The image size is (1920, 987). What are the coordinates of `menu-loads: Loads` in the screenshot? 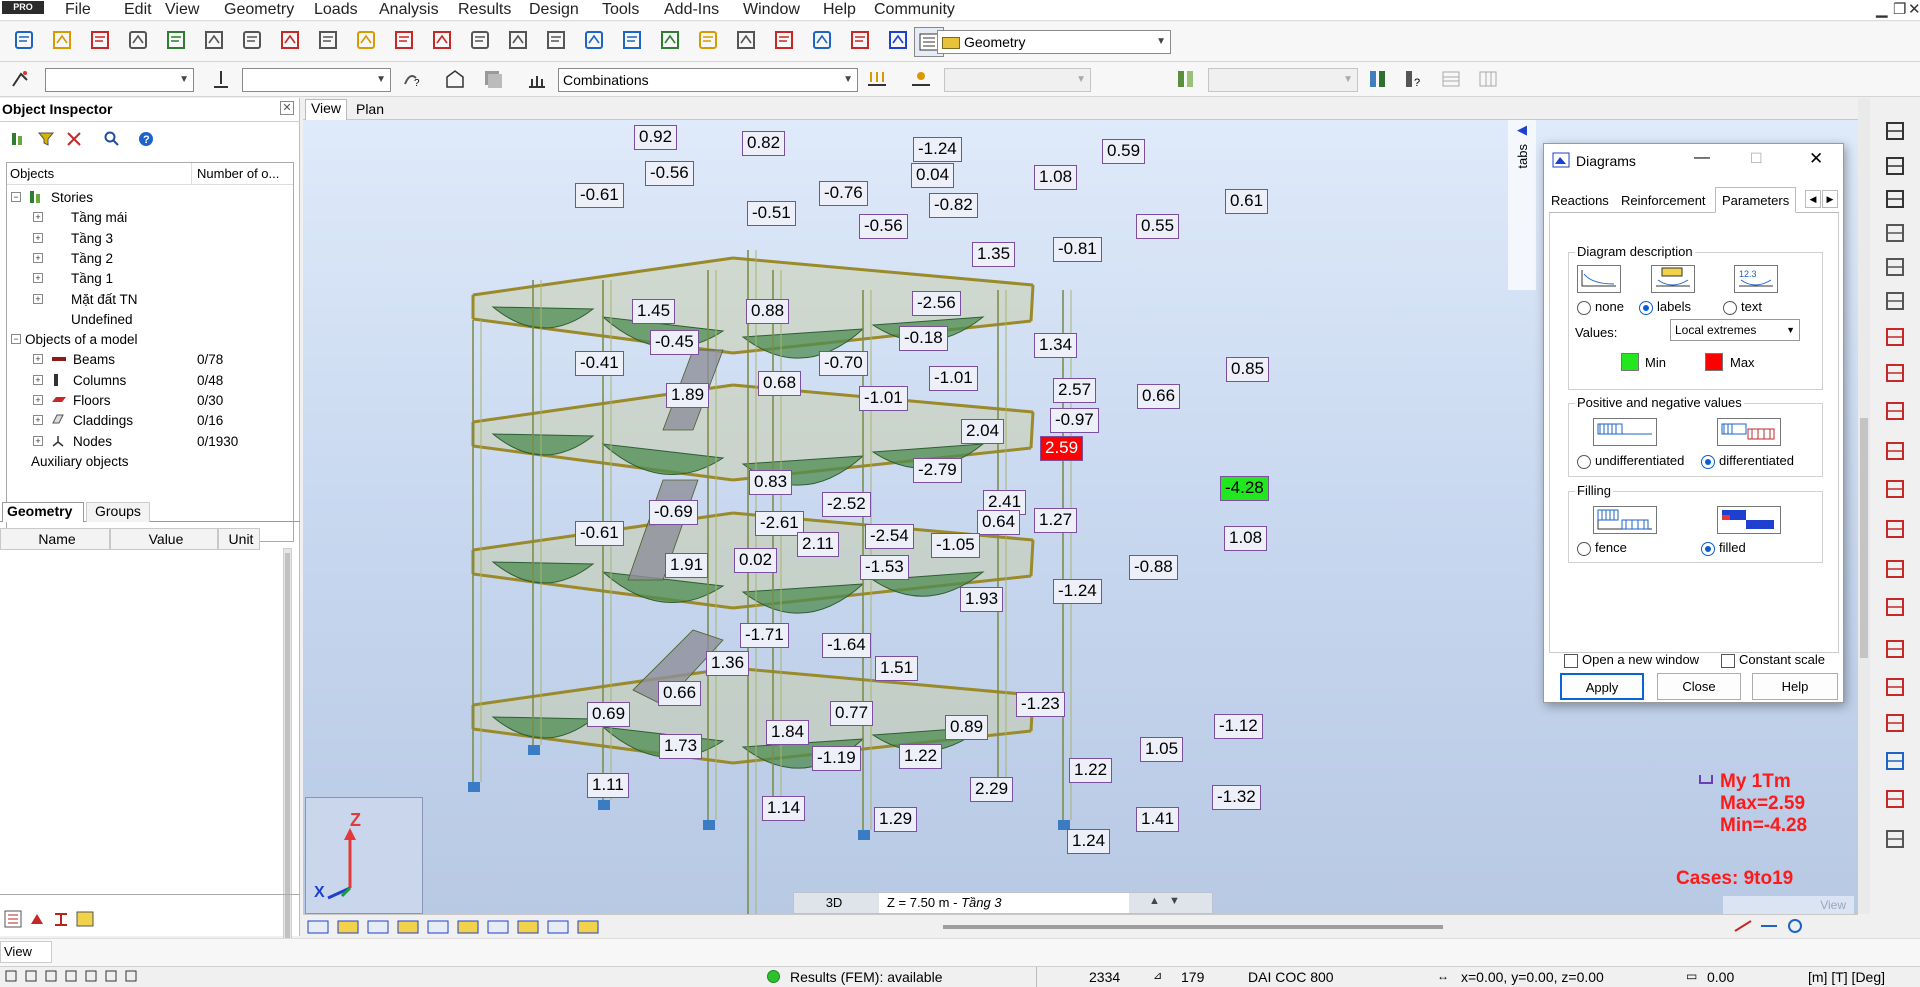 It's located at (336, 10).